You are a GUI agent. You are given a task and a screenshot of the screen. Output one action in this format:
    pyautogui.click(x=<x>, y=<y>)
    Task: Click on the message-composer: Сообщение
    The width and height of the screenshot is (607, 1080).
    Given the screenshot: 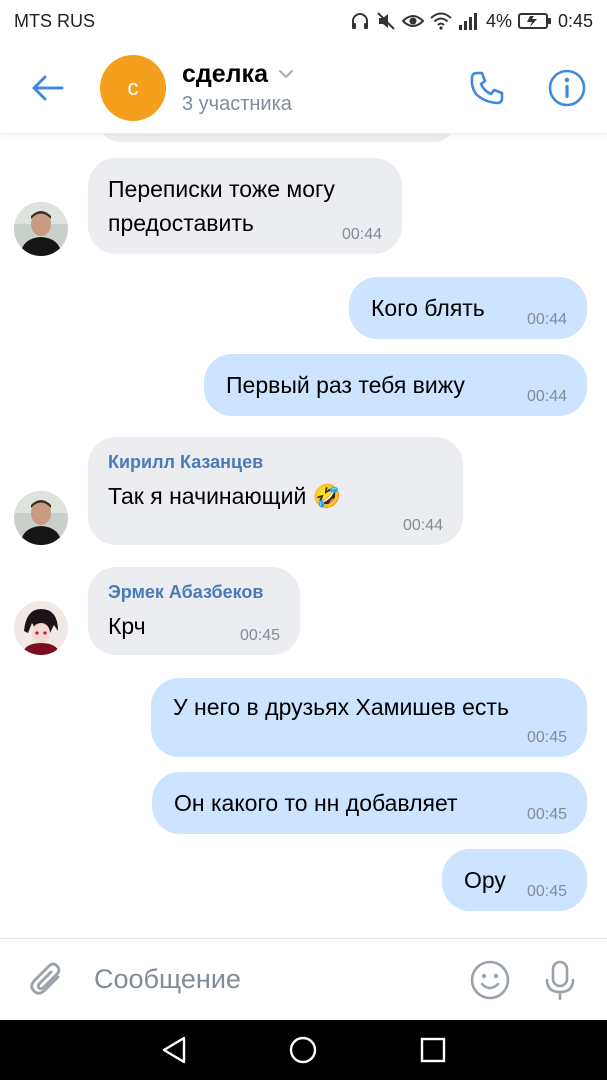 What is the action you would take?
    pyautogui.click(x=303, y=979)
    